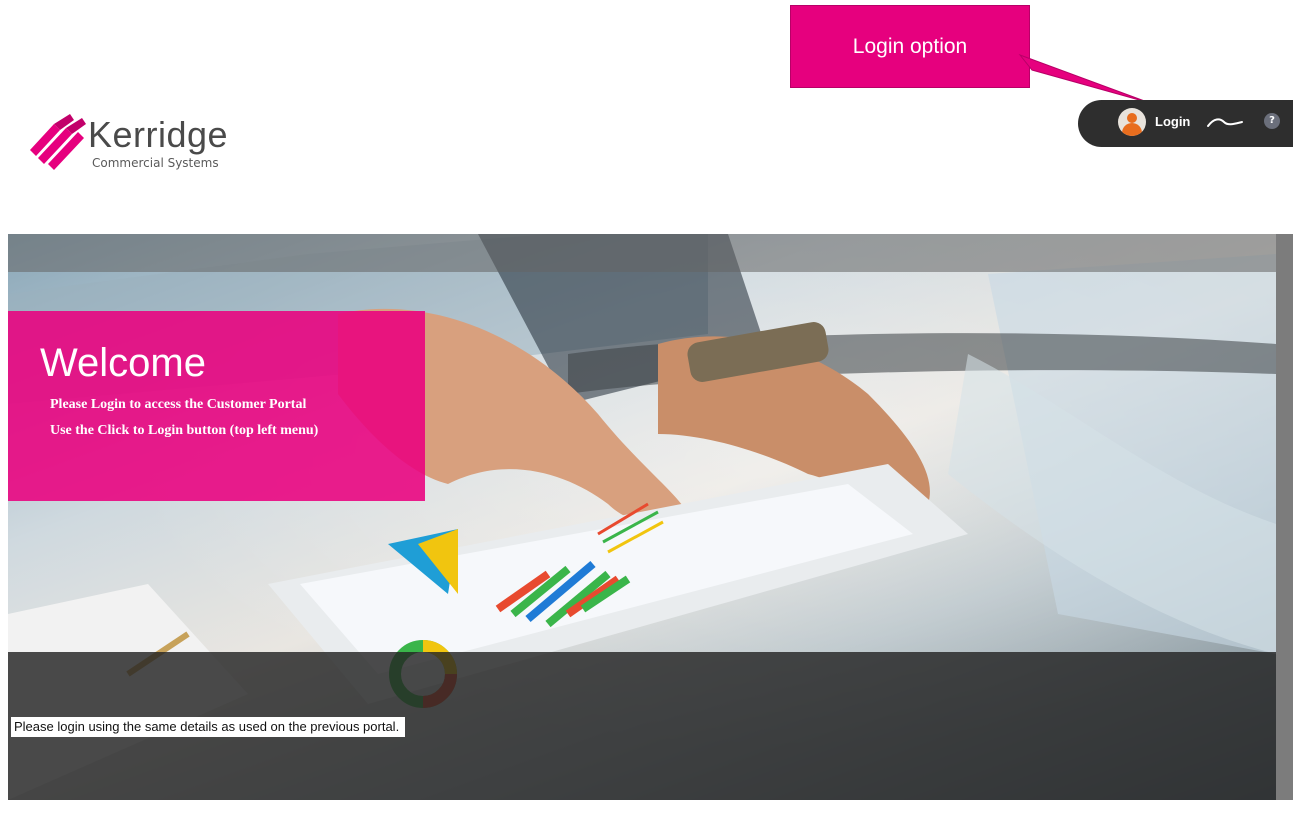  I want to click on logo-subtitle: Commercial Systems, so click(155, 163).